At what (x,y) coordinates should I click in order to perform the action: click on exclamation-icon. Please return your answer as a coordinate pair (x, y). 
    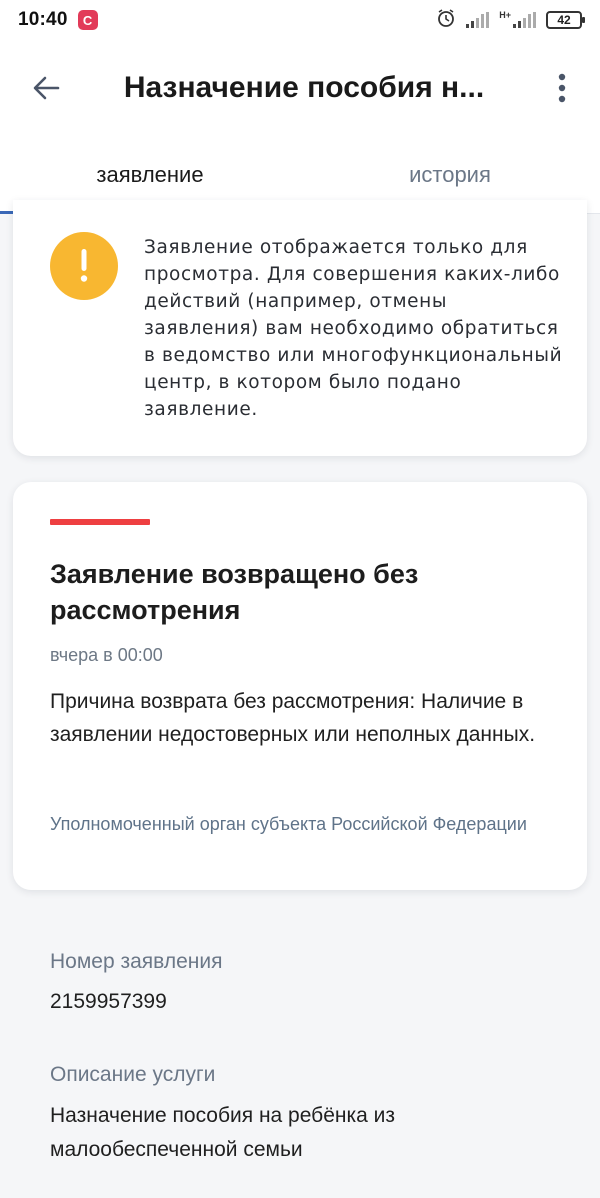
    Looking at the image, I should click on (84, 266).